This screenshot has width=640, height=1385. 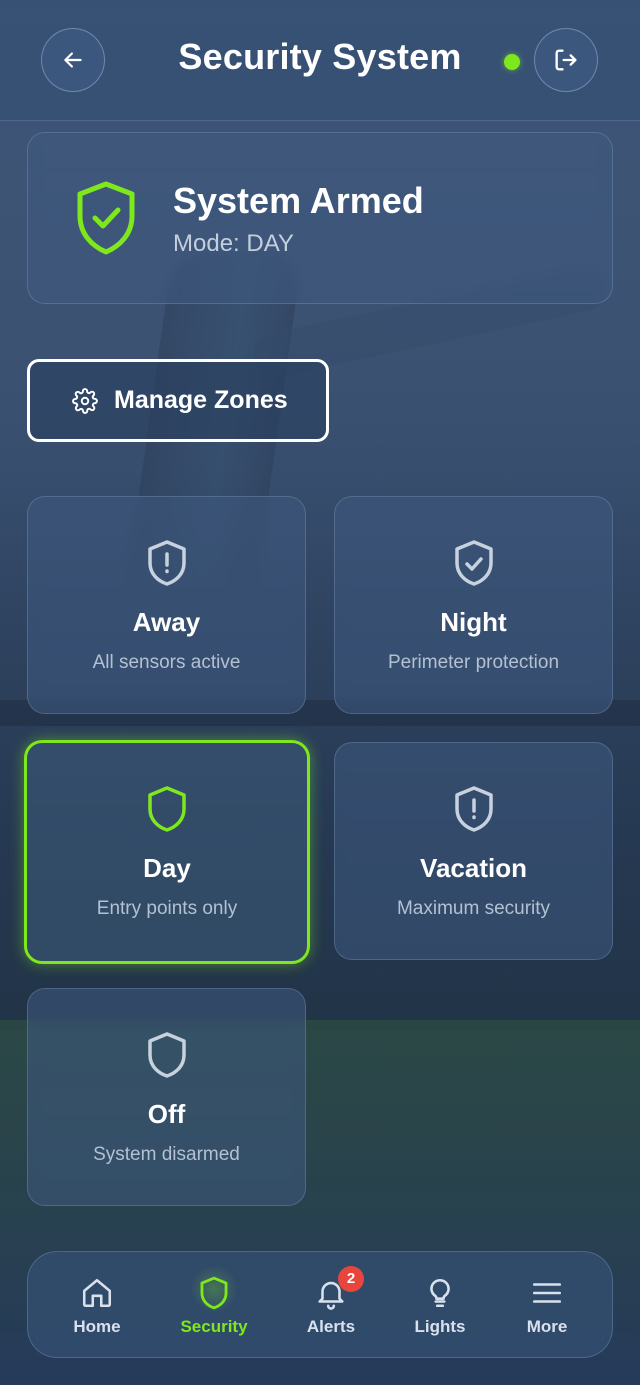 What do you see at coordinates (512, 62) in the screenshot?
I see `connection-status-dot` at bounding box center [512, 62].